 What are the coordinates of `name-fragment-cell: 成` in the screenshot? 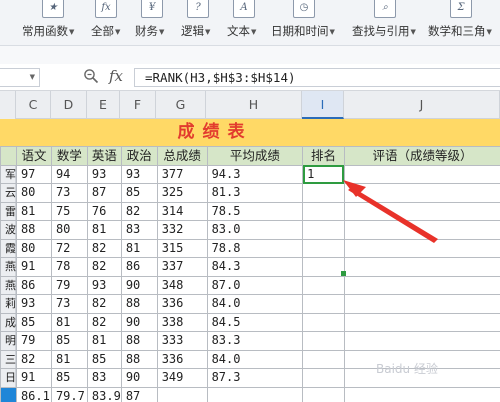 It's located at (8, 322).